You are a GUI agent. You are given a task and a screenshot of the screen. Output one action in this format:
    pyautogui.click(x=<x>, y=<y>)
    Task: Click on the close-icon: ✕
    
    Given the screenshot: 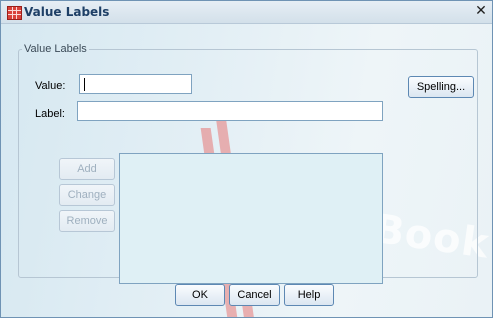 What is the action you would take?
    pyautogui.click(x=481, y=11)
    